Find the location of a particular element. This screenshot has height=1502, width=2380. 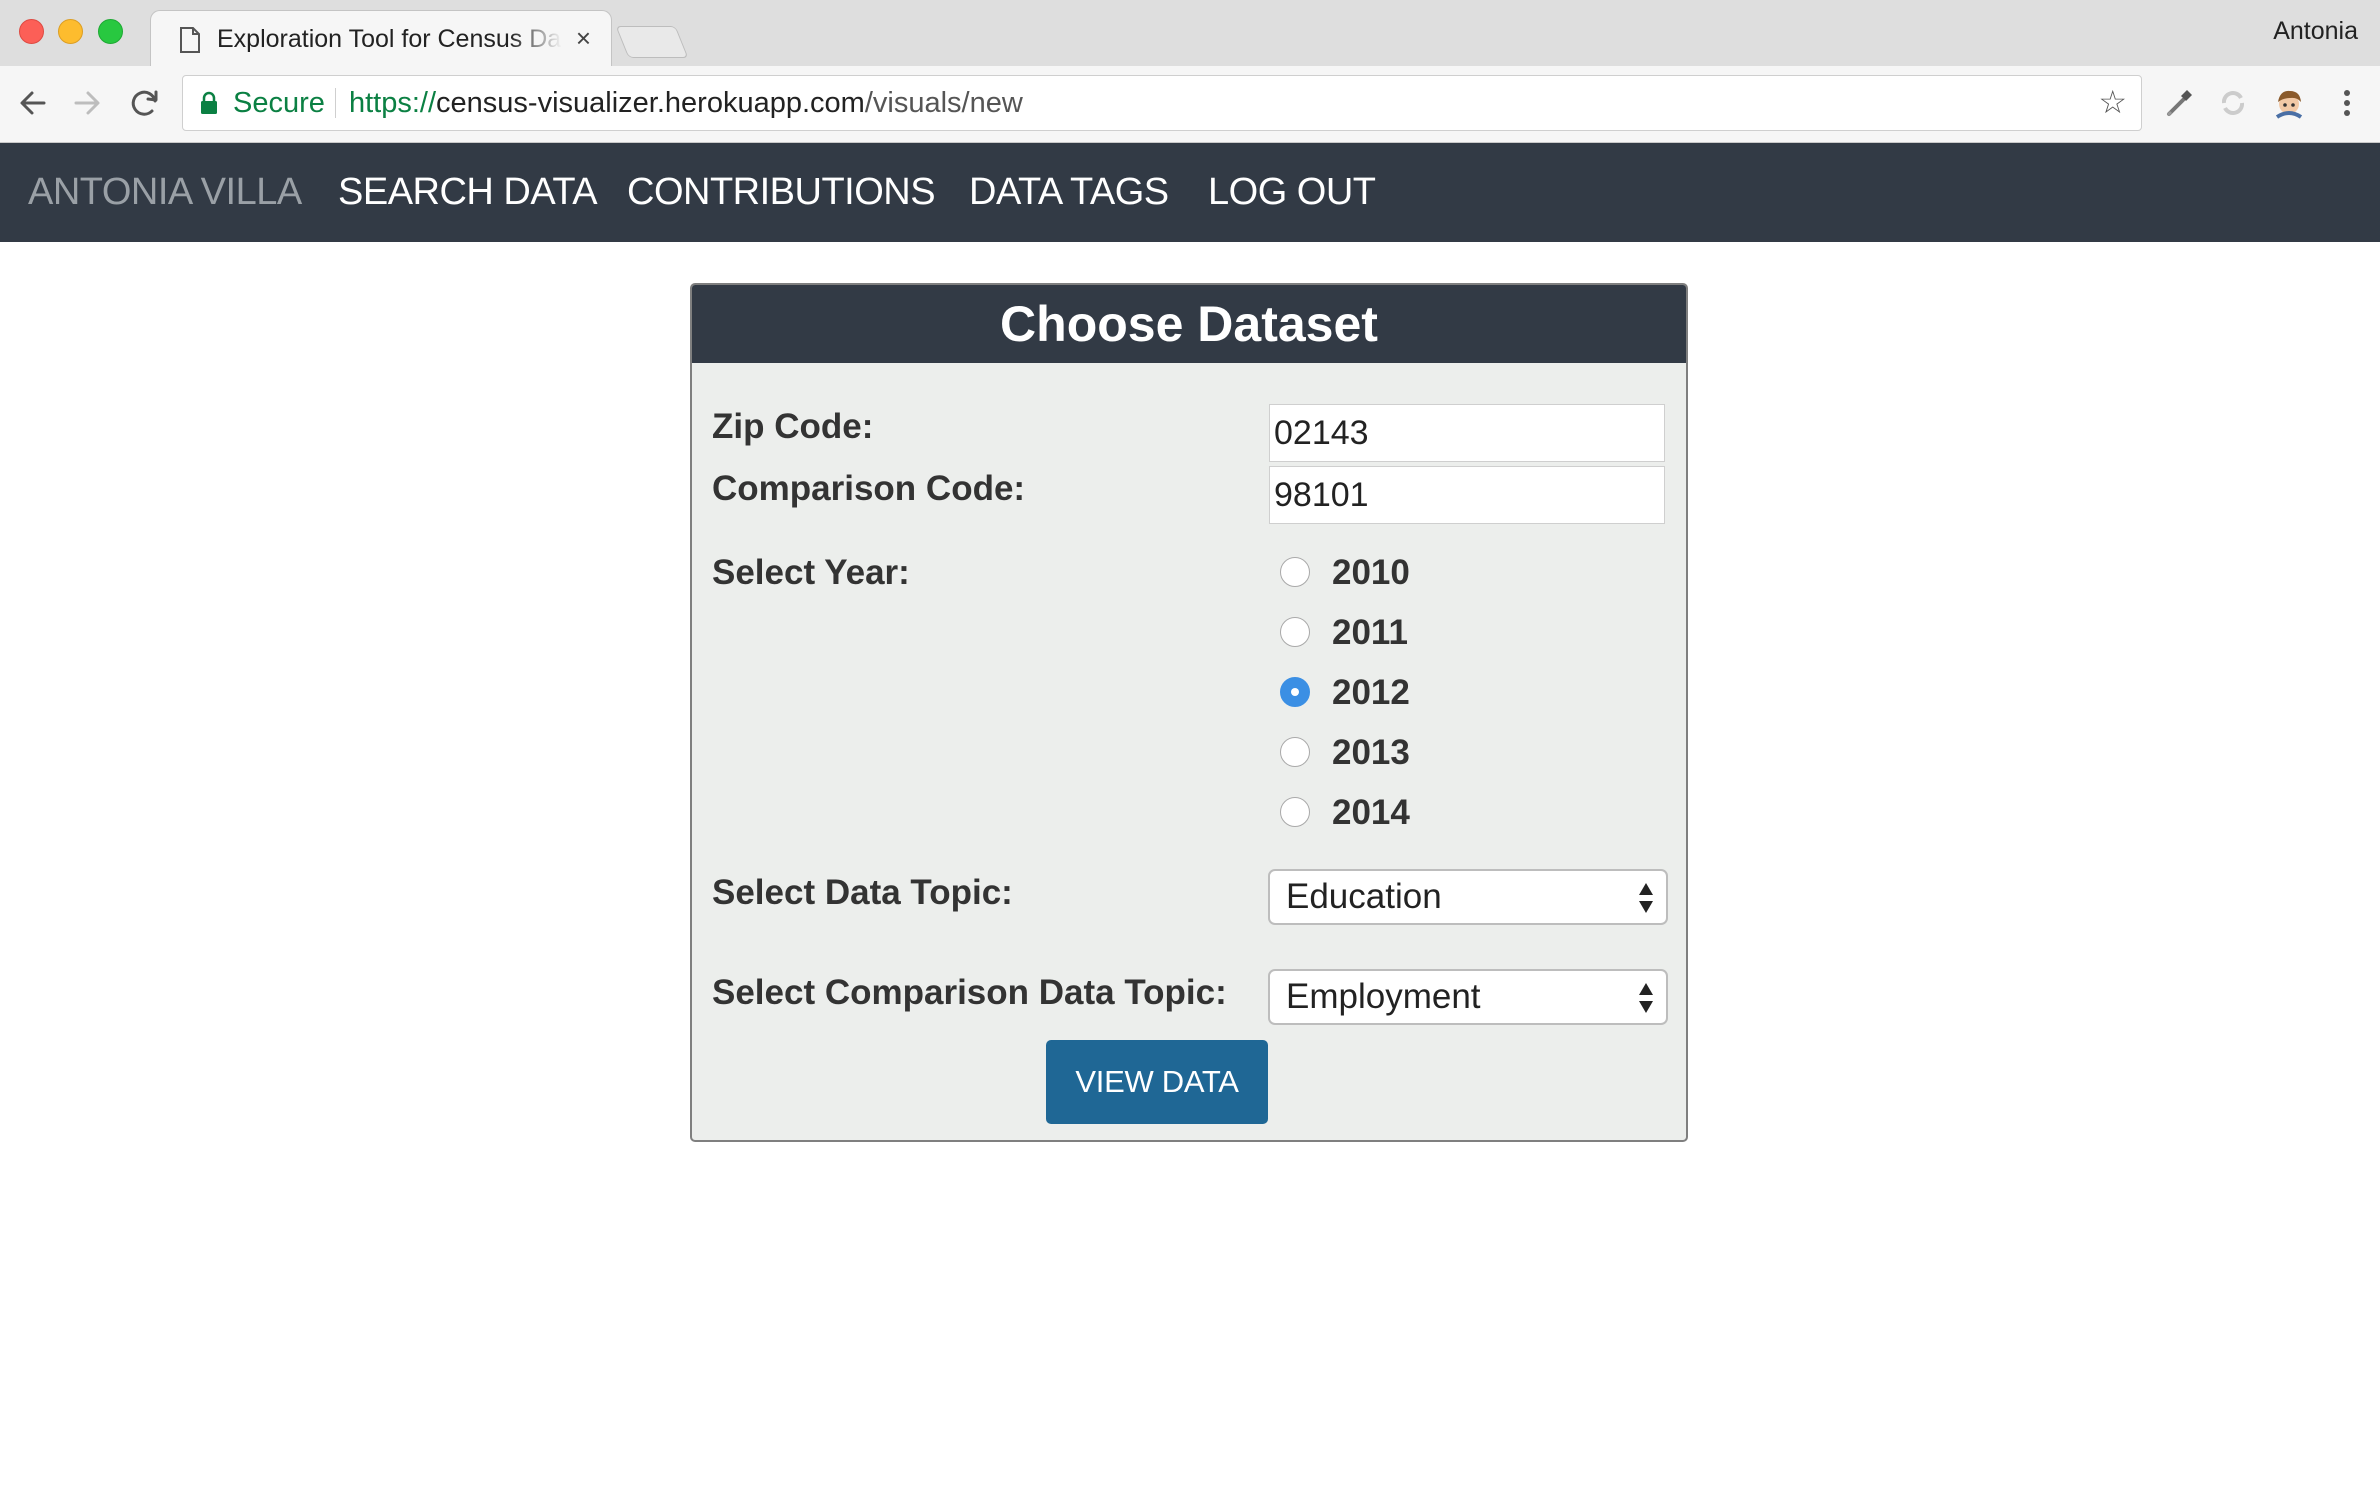

close-window-button is located at coordinates (31, 31).